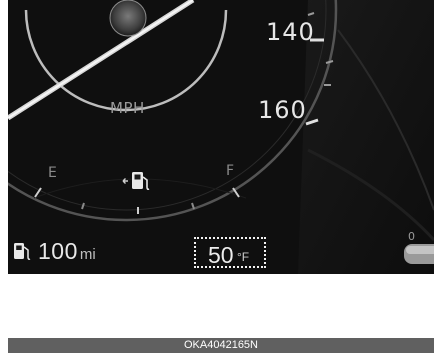 Image resolution: width=442 pixels, height=353 pixels. I want to click on fuel-gauge, so click(140, 193).